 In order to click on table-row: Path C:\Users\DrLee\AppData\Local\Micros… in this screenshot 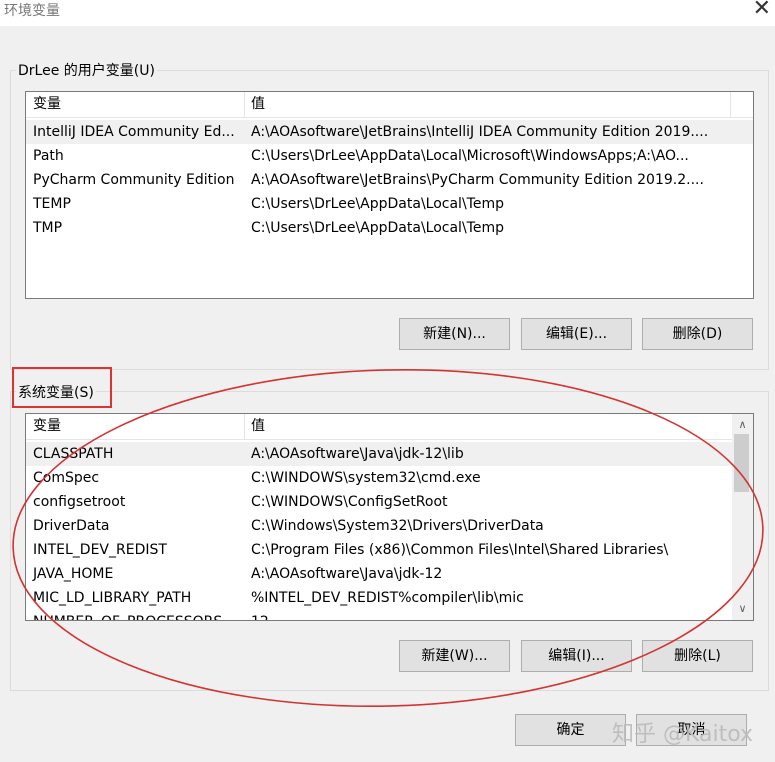, I will do `click(389, 156)`.